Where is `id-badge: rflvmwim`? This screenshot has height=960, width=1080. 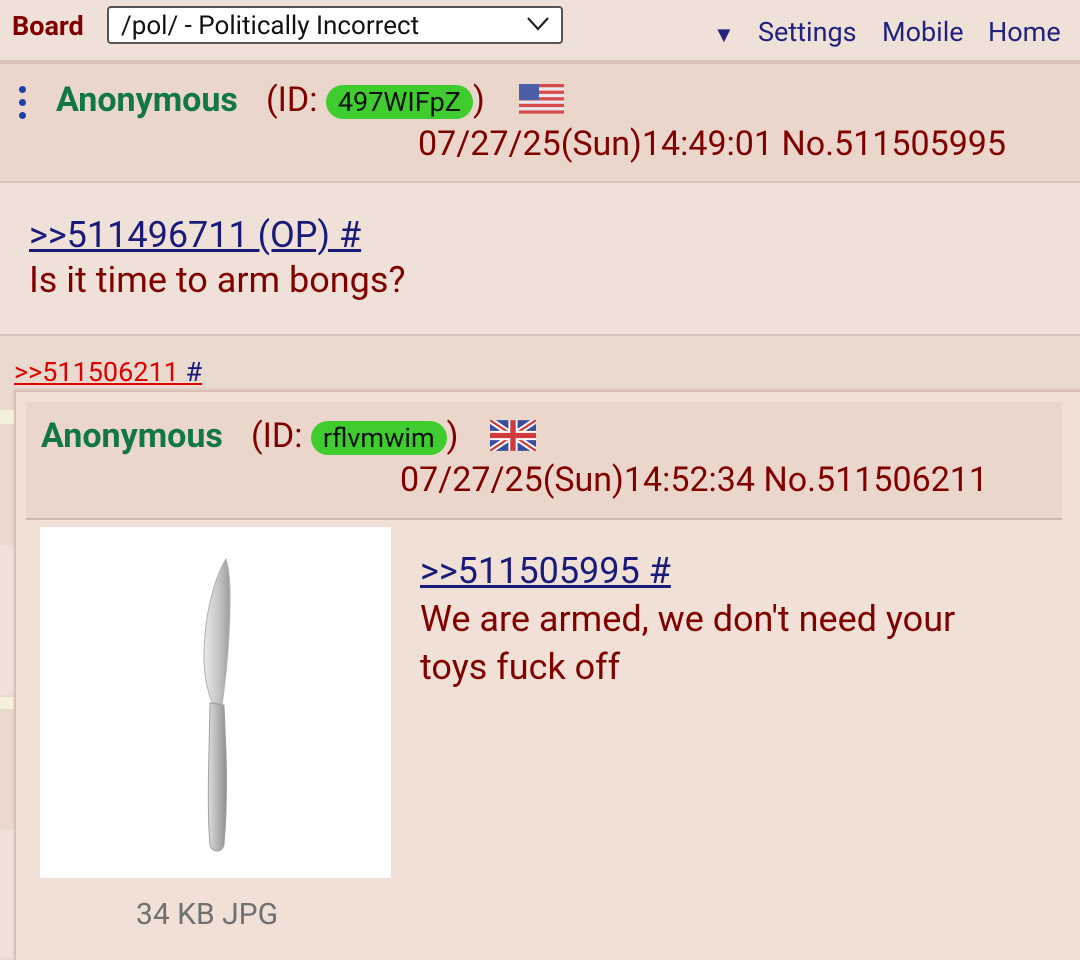 id-badge: rflvmwim is located at coordinates (378, 438).